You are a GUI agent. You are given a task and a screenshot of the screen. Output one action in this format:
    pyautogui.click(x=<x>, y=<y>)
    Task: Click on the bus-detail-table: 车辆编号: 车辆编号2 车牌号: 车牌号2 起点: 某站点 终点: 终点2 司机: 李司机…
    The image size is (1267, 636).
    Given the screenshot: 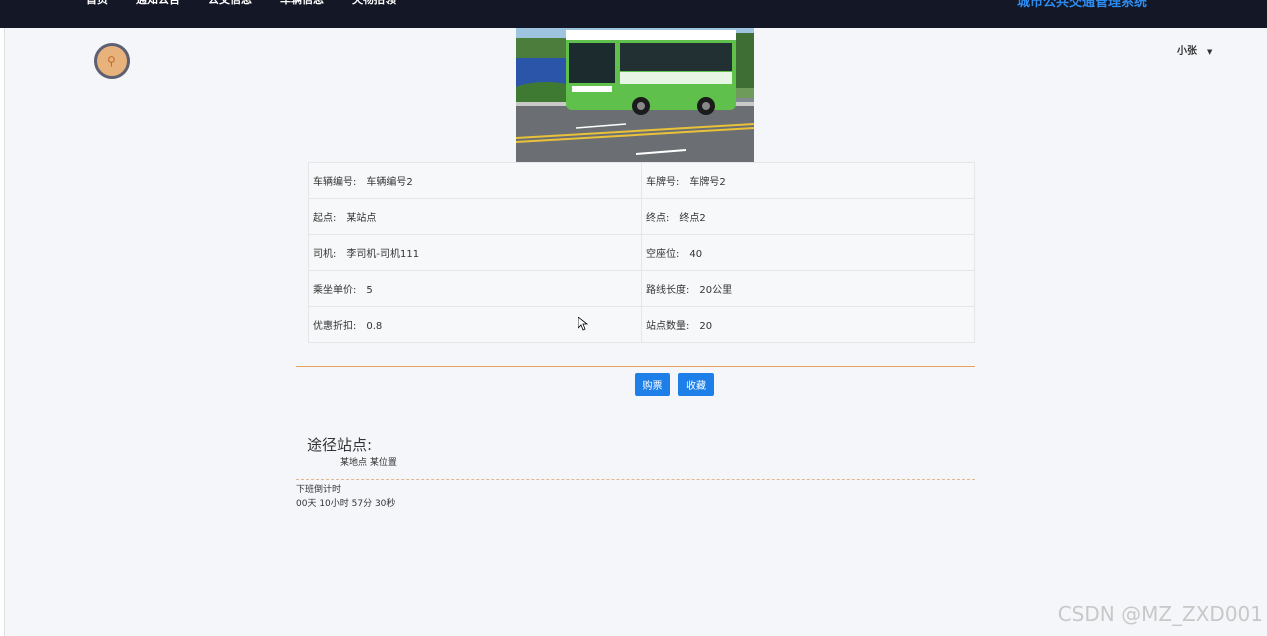 What is the action you would take?
    pyautogui.click(x=641, y=252)
    